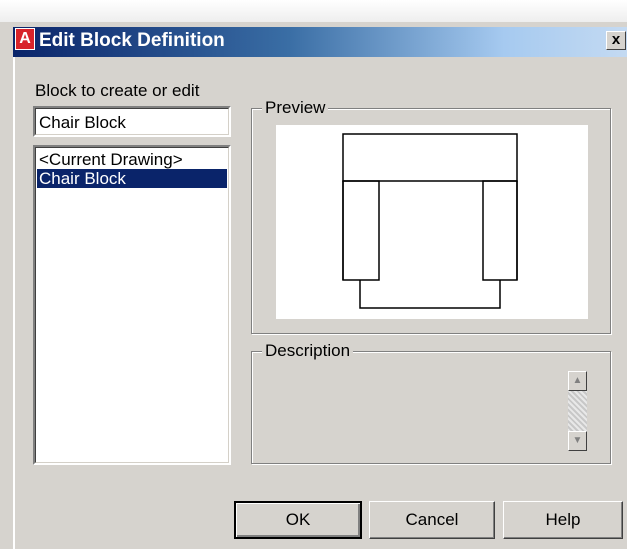 The height and width of the screenshot is (549, 627). What do you see at coordinates (132, 178) in the screenshot?
I see `list-item-chair-block: Chair Block` at bounding box center [132, 178].